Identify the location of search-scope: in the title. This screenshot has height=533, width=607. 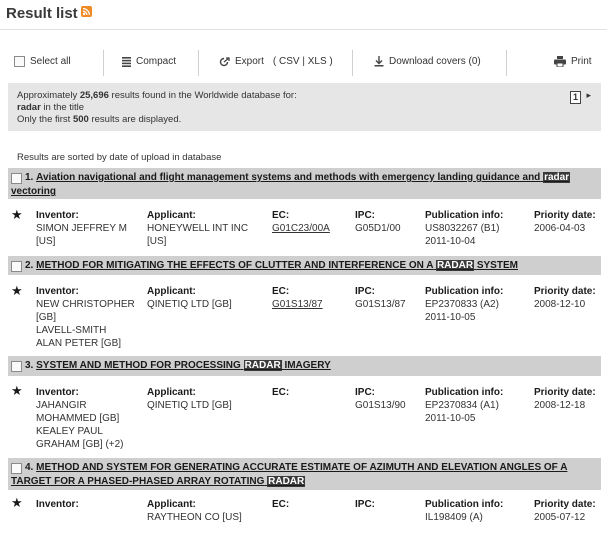
(64, 107).